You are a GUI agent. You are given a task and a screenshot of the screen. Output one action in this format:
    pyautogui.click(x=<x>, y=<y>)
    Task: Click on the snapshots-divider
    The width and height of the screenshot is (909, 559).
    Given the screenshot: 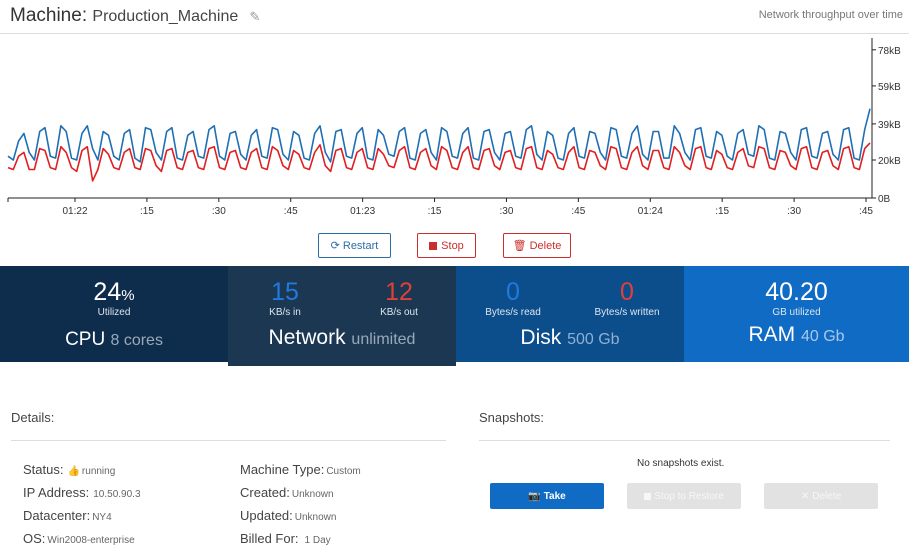 What is the action you would take?
    pyautogui.click(x=684, y=440)
    